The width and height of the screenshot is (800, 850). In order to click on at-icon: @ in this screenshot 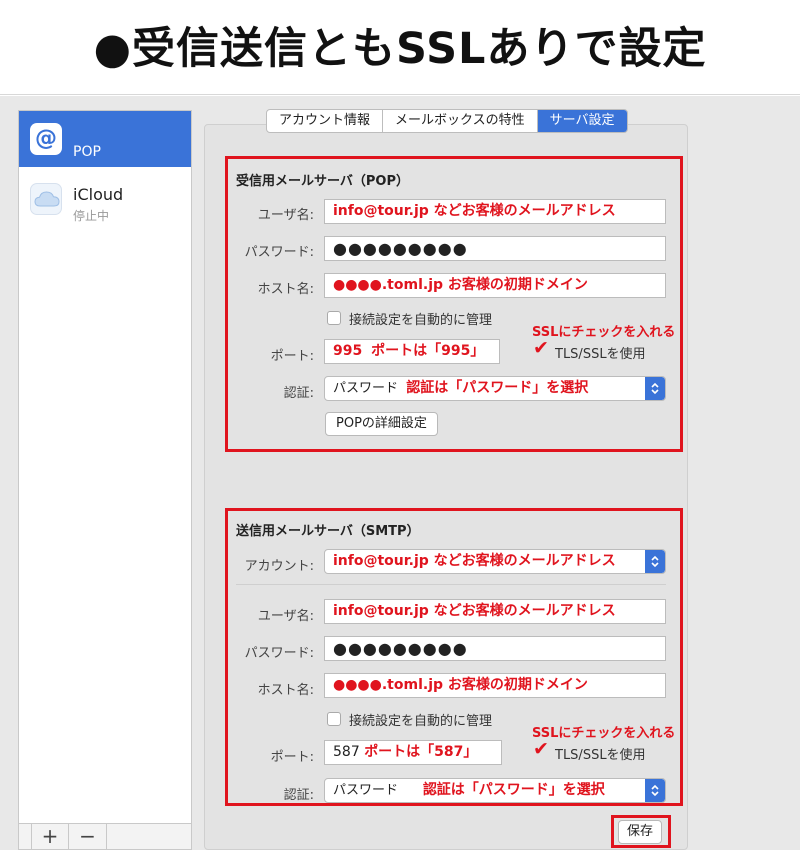, I will do `click(46, 139)`.